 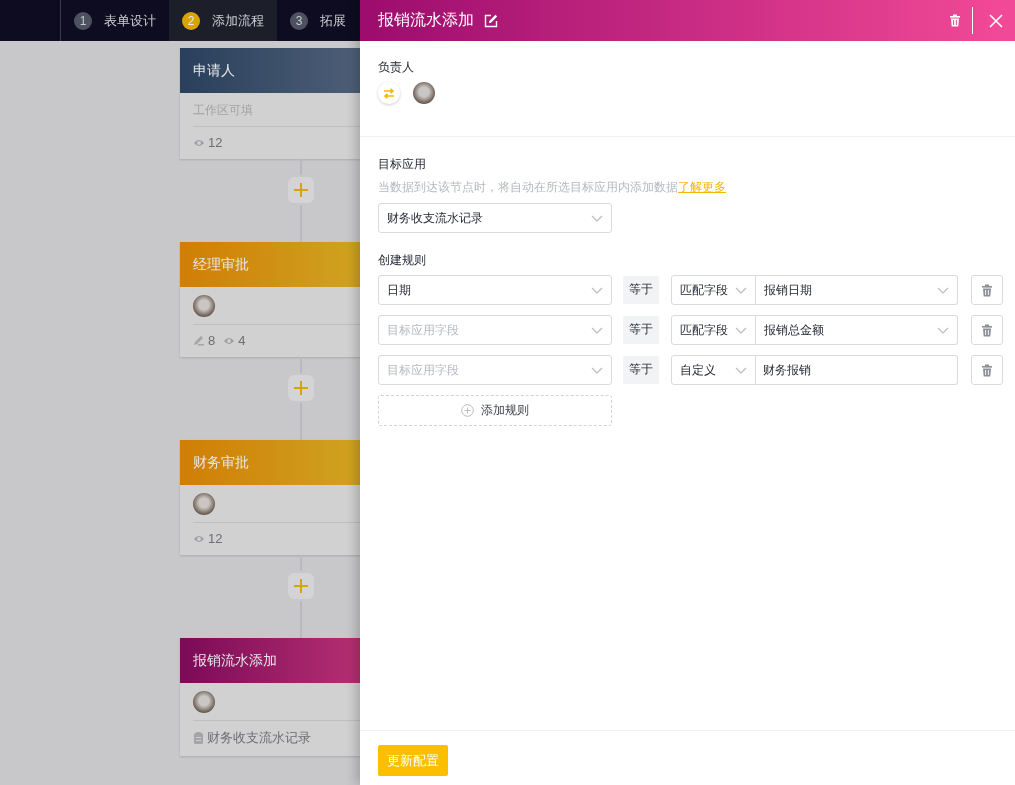 What do you see at coordinates (235, 660) in the screenshot?
I see `node-title: 报销流水添加` at bounding box center [235, 660].